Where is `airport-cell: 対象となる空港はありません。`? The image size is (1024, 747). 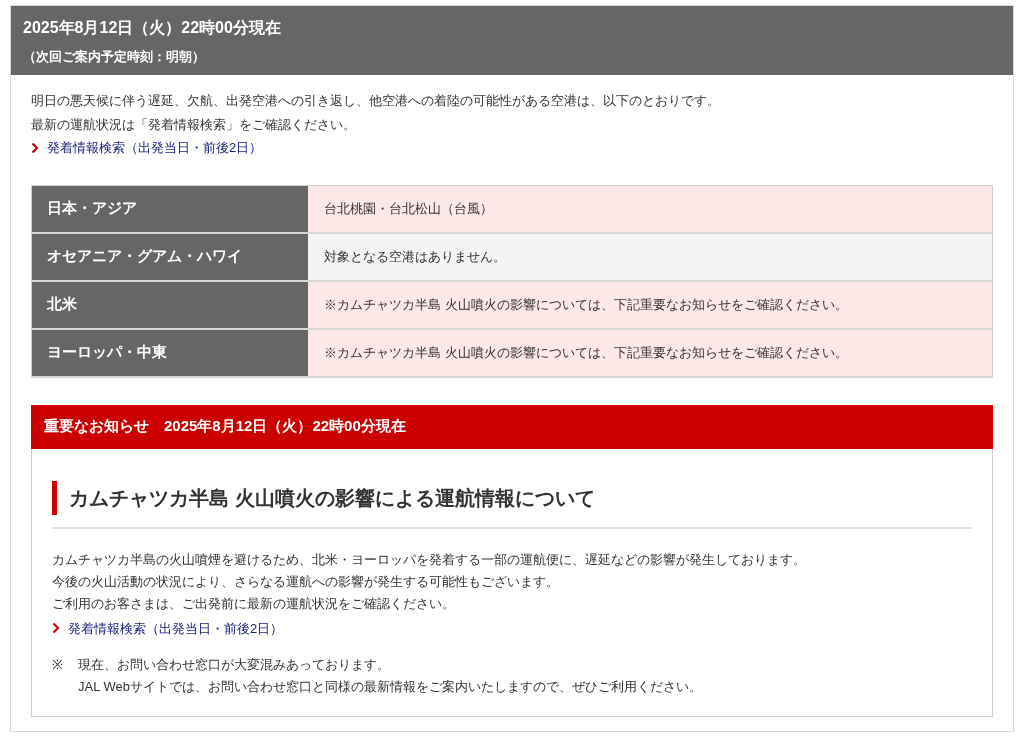 airport-cell: 対象となる空港はありません。 is located at coordinates (650, 256).